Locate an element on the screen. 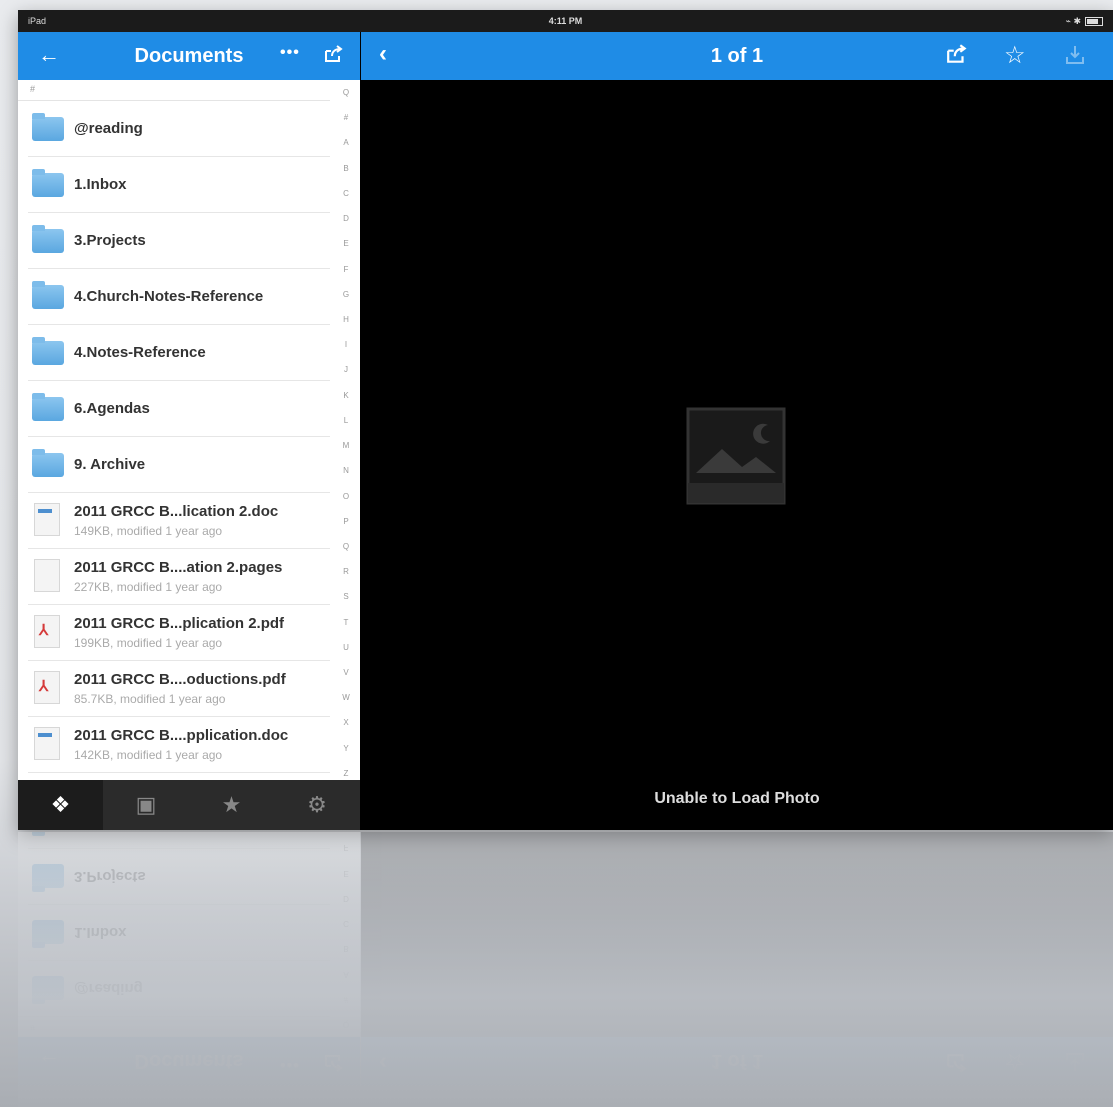 The width and height of the screenshot is (1113, 1107). item-name: @reading is located at coordinates (108, 128).